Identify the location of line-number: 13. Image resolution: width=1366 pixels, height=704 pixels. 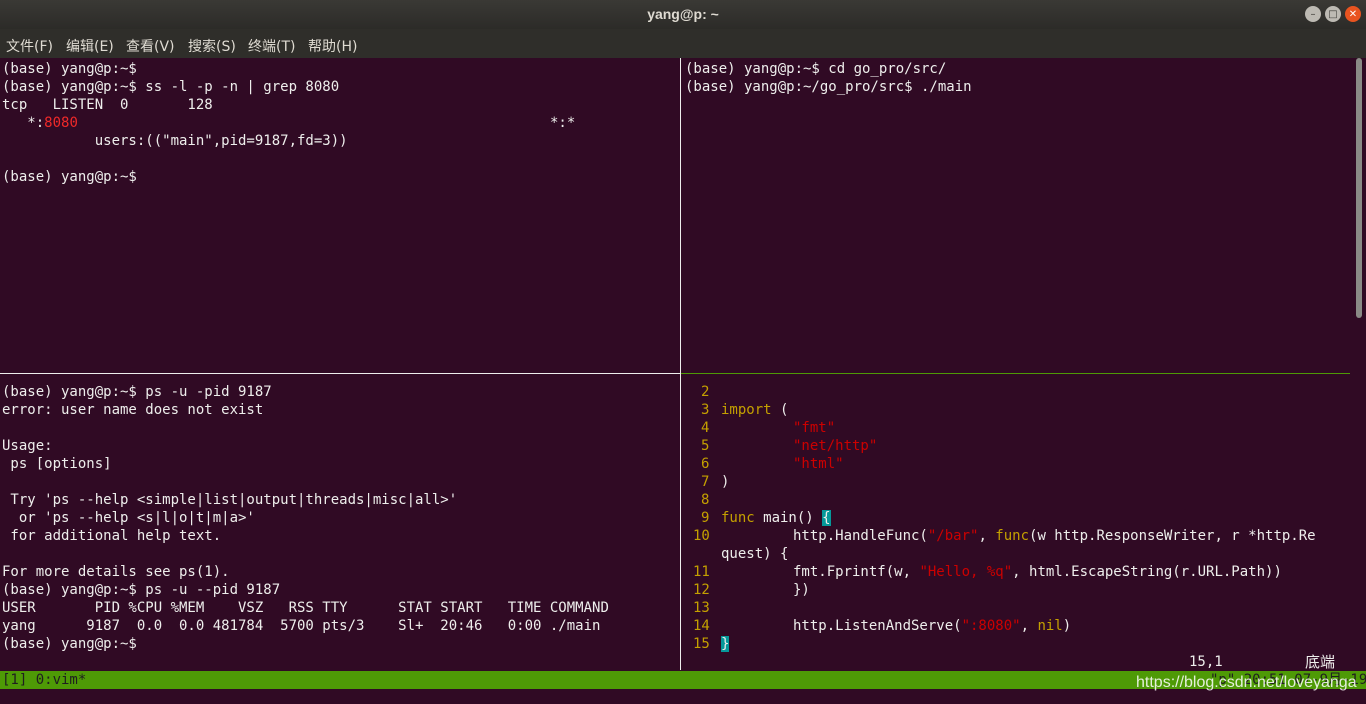
(701, 608).